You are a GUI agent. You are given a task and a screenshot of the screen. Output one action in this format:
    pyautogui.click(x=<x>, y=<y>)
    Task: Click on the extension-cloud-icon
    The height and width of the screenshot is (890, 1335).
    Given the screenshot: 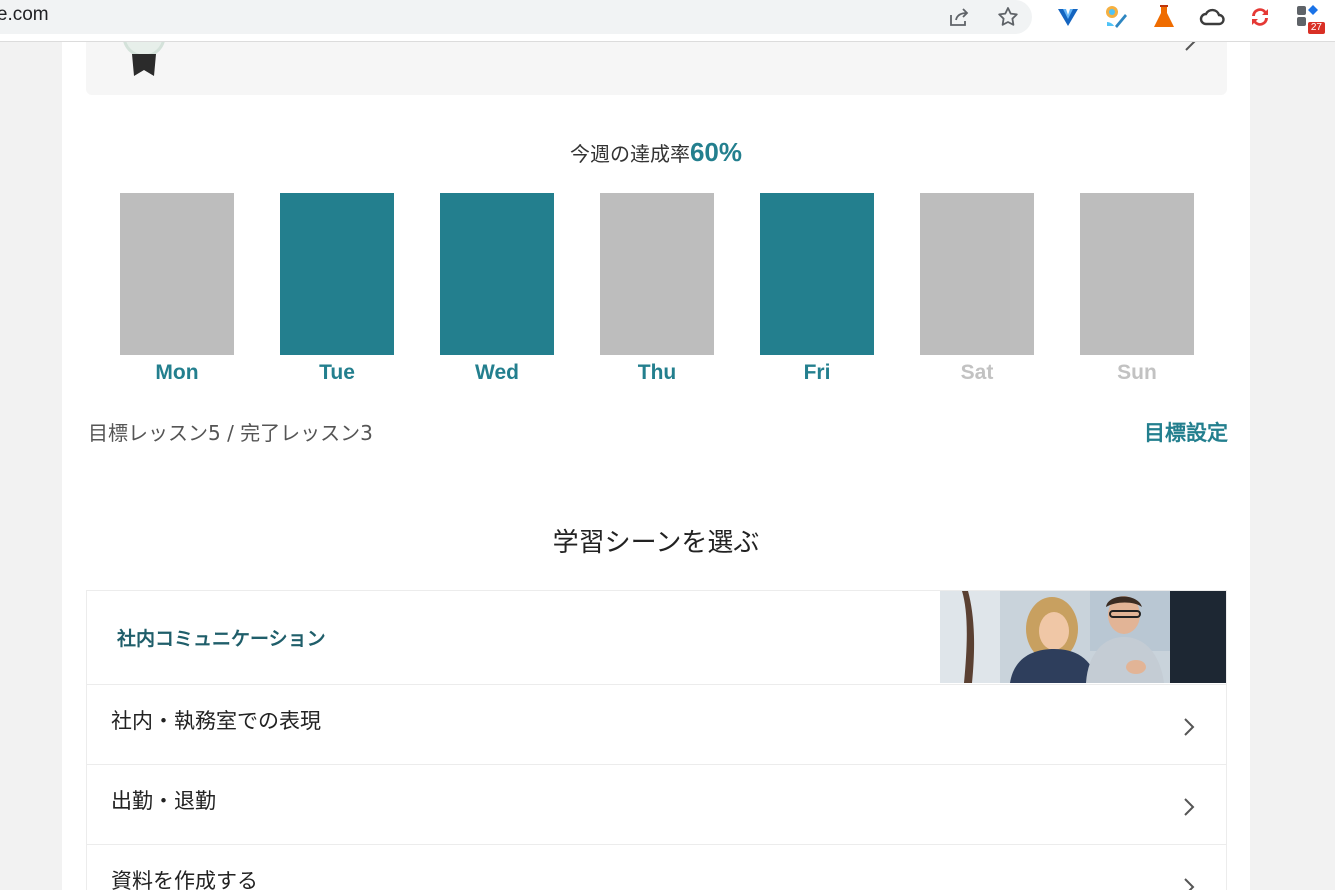 What is the action you would take?
    pyautogui.click(x=1212, y=17)
    